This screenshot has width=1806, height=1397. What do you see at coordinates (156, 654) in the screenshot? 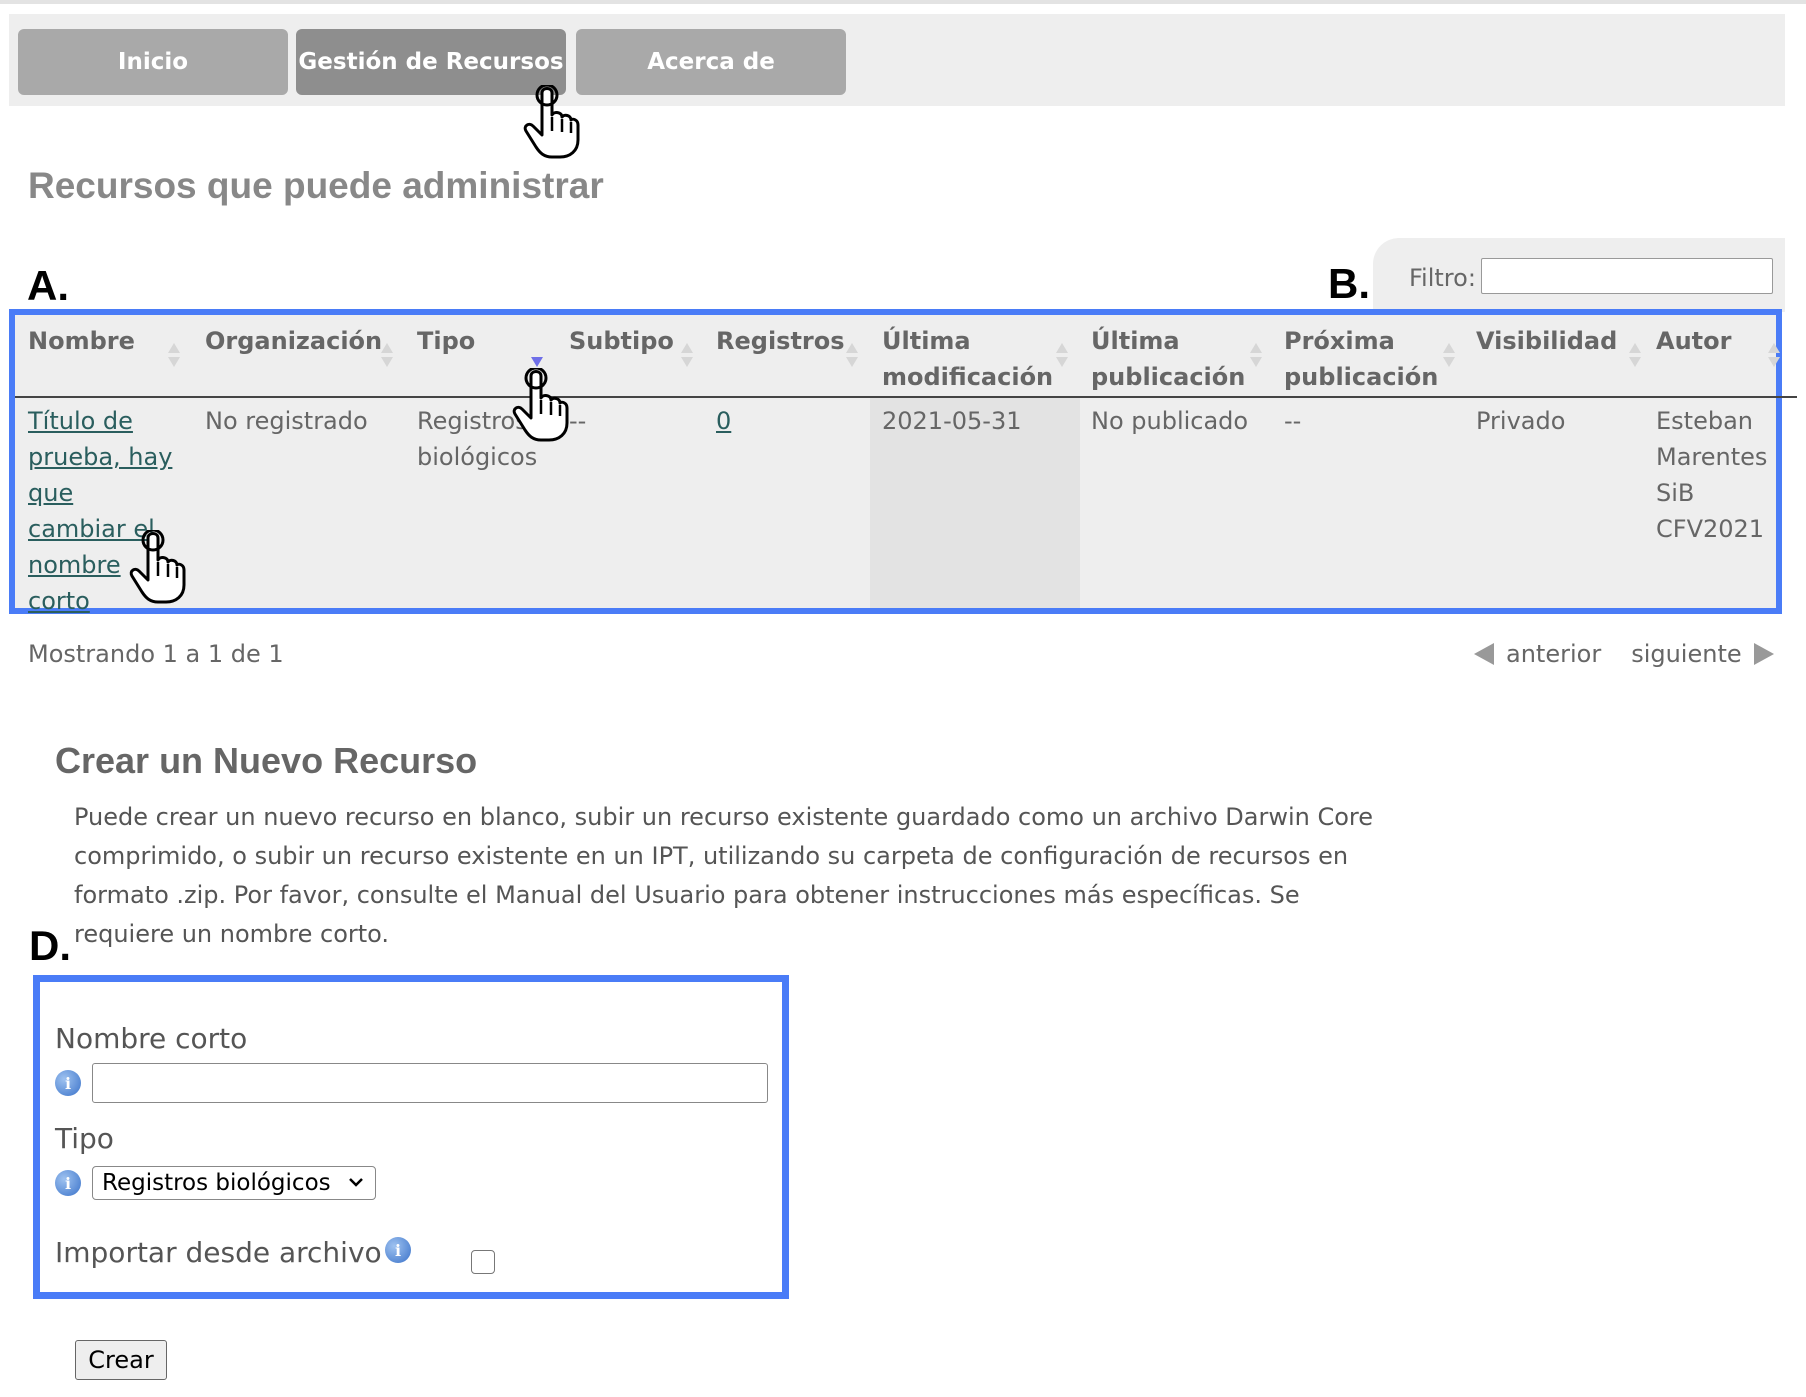
I see `pager-info: Mostrando 1 a 1 de 1` at bounding box center [156, 654].